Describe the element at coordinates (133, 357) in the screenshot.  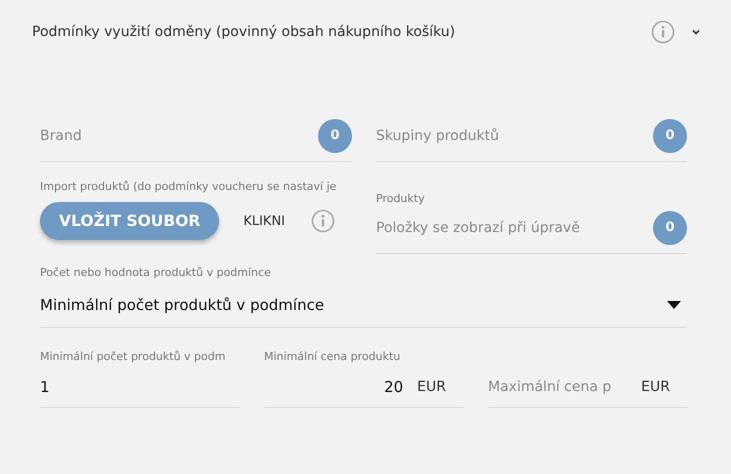
I see `min-count-label: Minimální počet produktů v podm` at that location.